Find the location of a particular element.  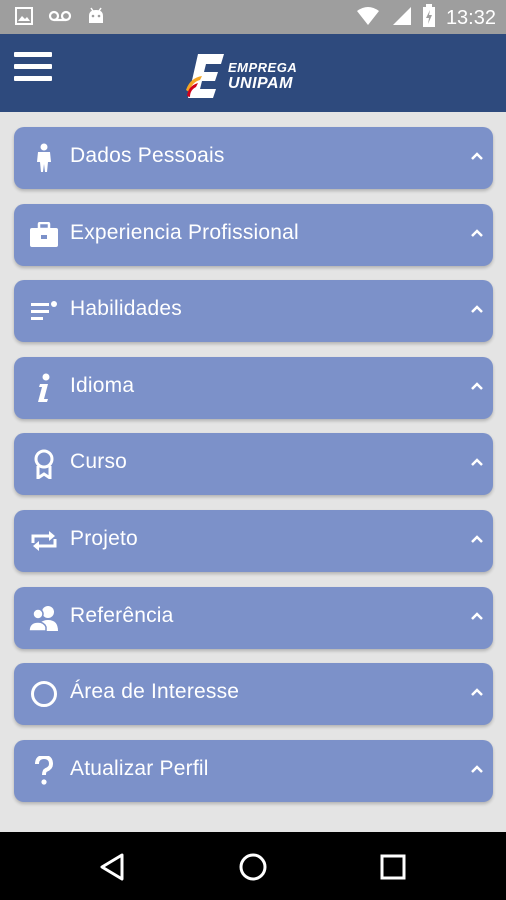

back-icon is located at coordinates (113, 867).